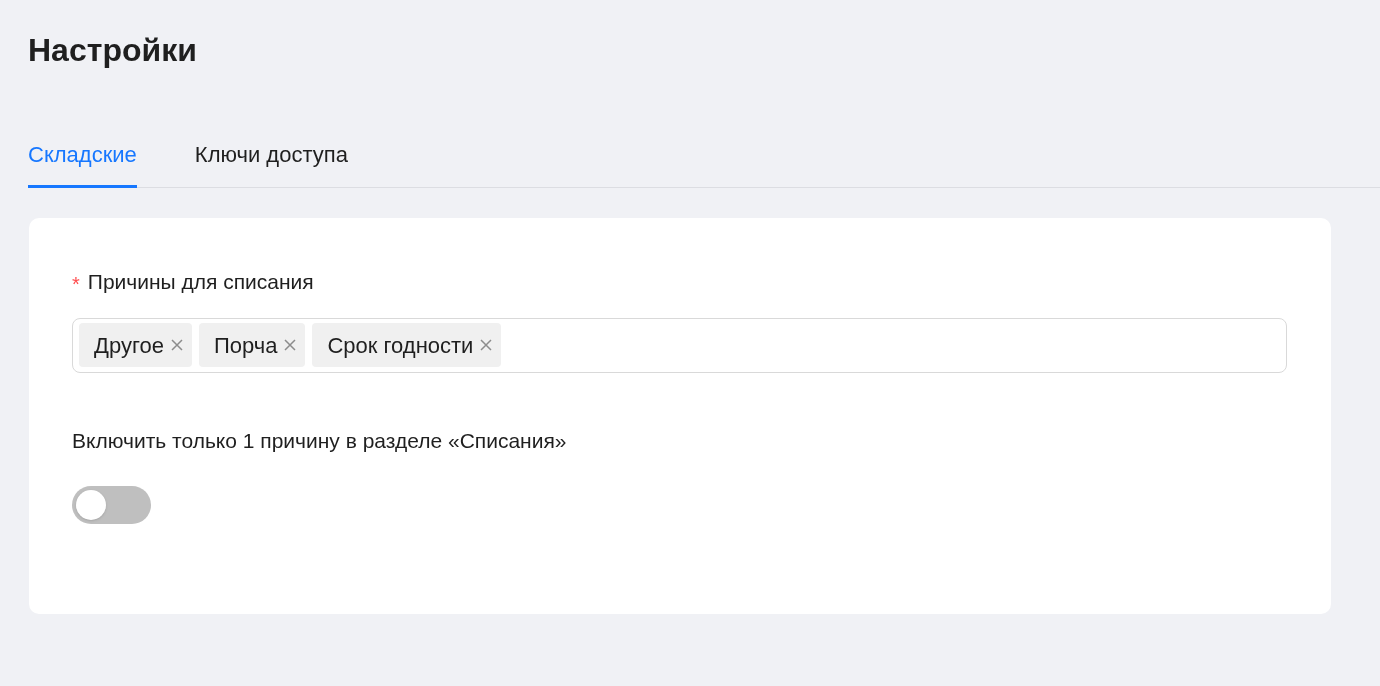 The image size is (1380, 686). Describe the element at coordinates (319, 440) in the screenshot. I see `option-label: Включить только 1 причину в разделе «Списания»` at that location.